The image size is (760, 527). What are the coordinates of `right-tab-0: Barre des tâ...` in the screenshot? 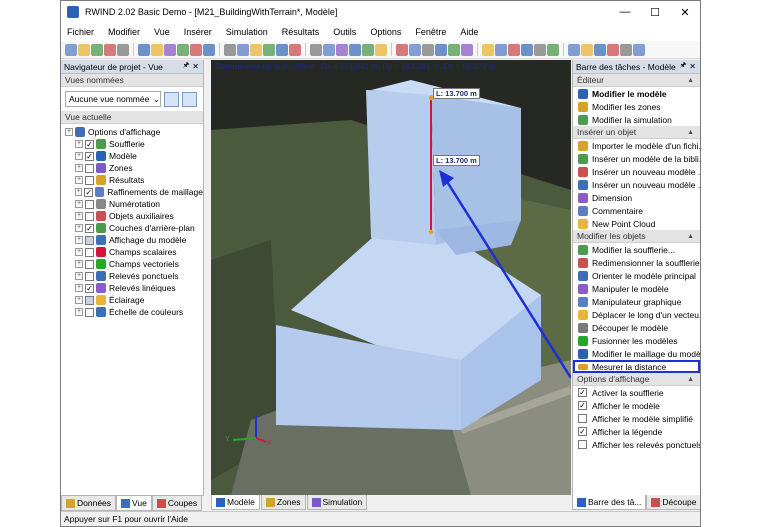 It's located at (609, 502).